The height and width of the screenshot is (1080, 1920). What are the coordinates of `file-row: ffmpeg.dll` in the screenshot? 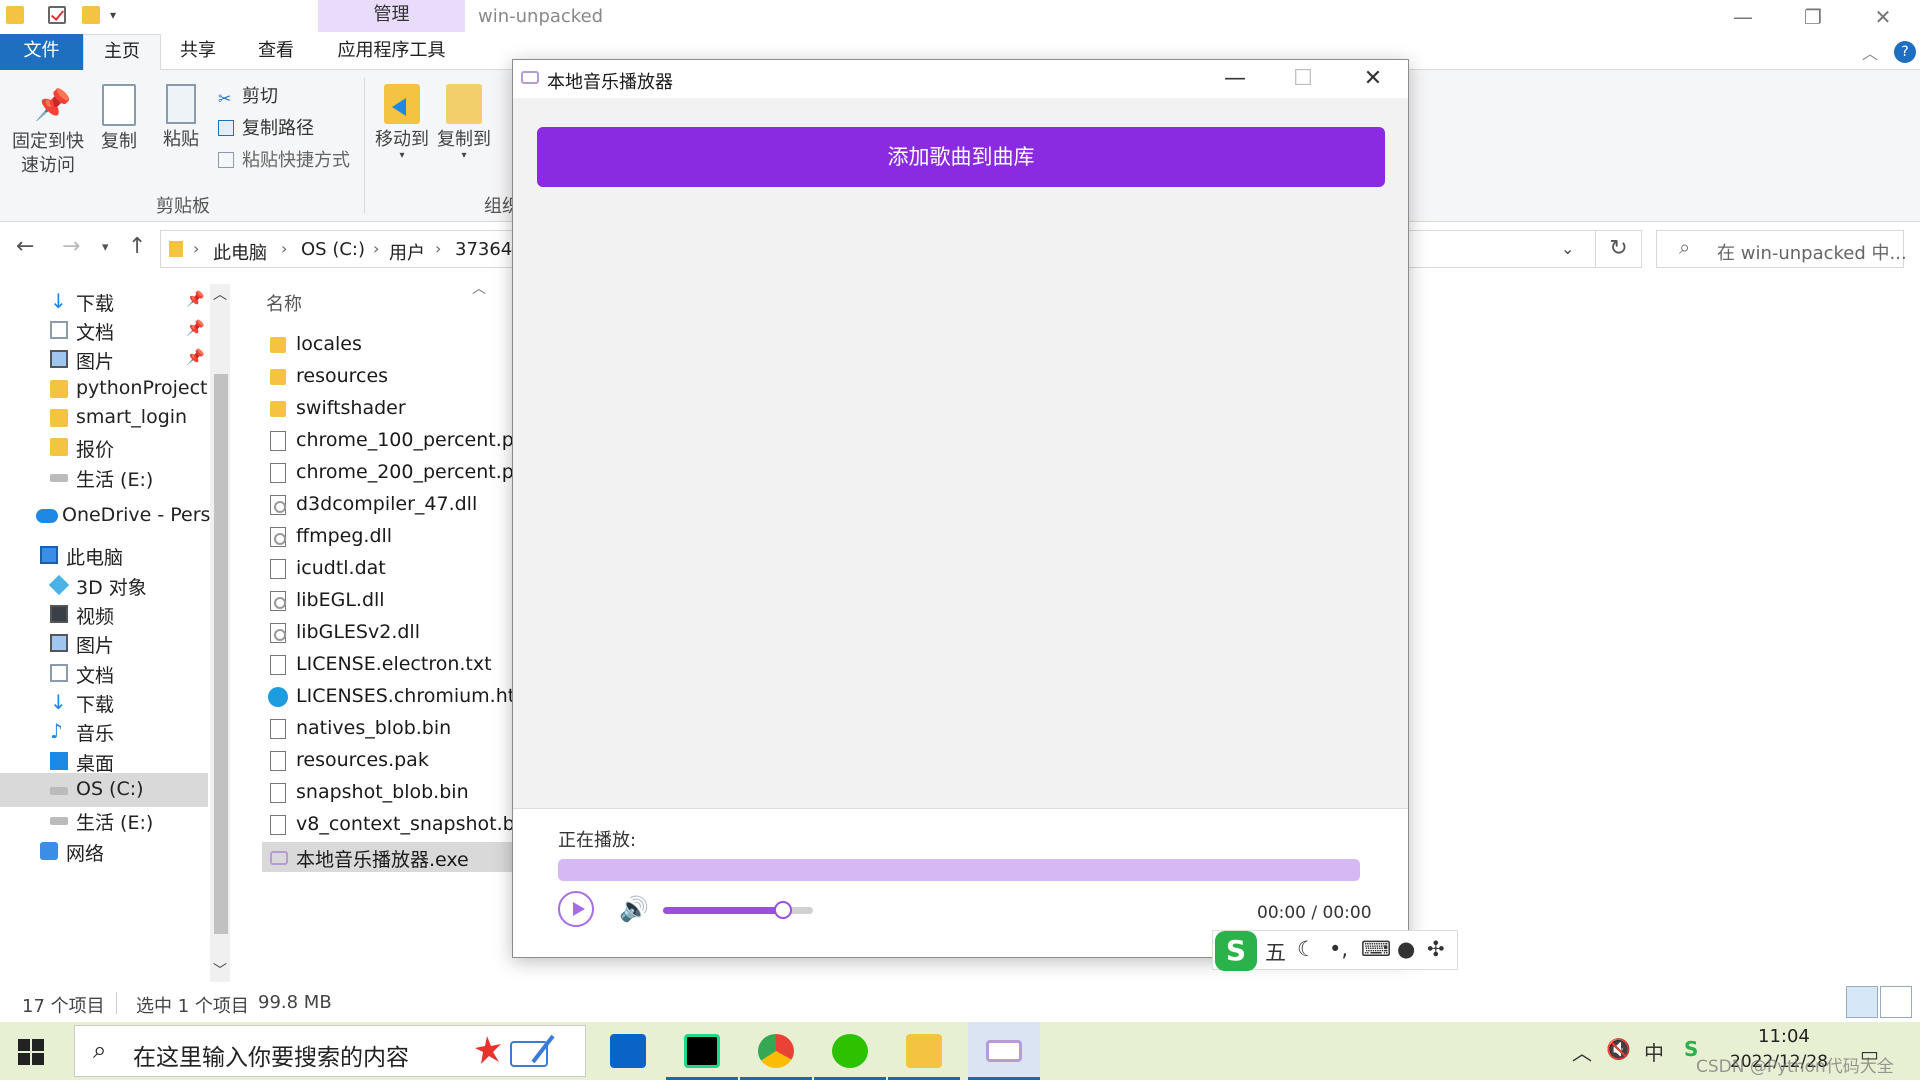 It's located at (387, 537).